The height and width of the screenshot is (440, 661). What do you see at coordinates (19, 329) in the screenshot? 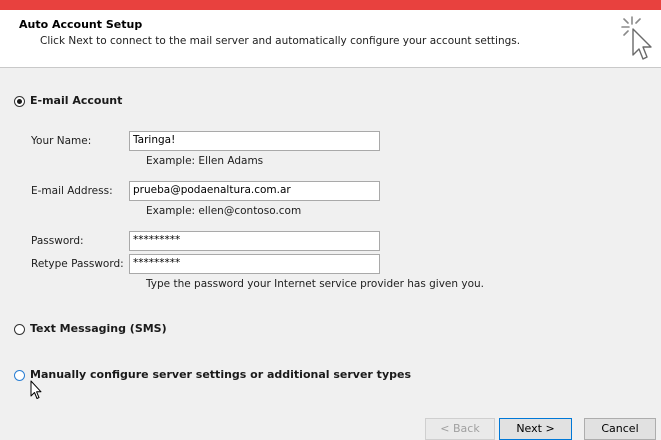
I see `text-messaging-radio` at bounding box center [19, 329].